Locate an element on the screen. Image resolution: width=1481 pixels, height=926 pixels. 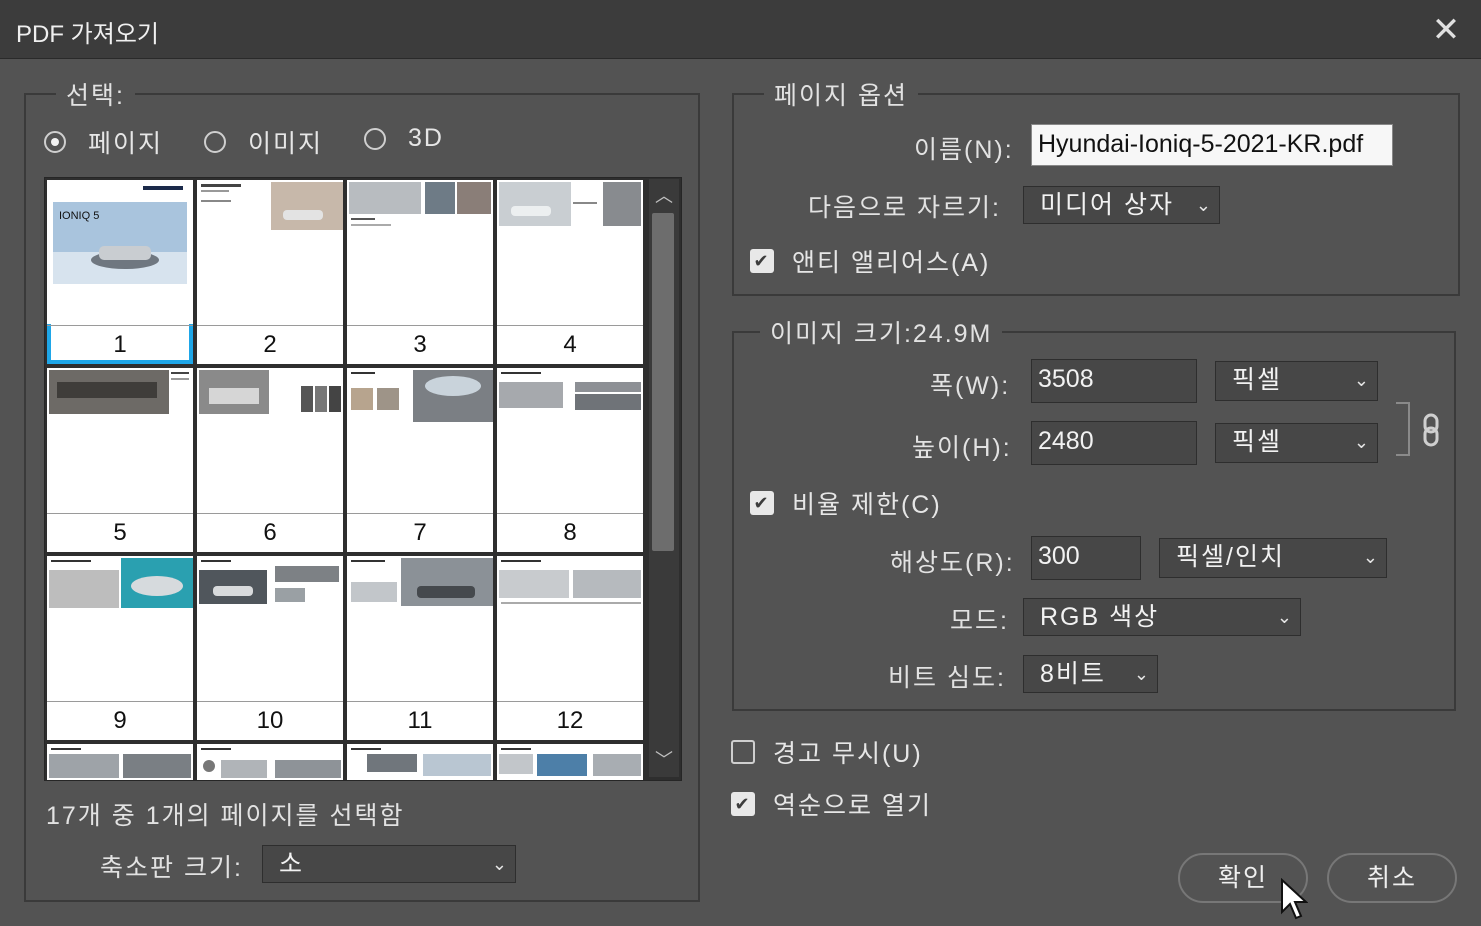
resolution-label: 해상도(R): is located at coordinates (952, 563).